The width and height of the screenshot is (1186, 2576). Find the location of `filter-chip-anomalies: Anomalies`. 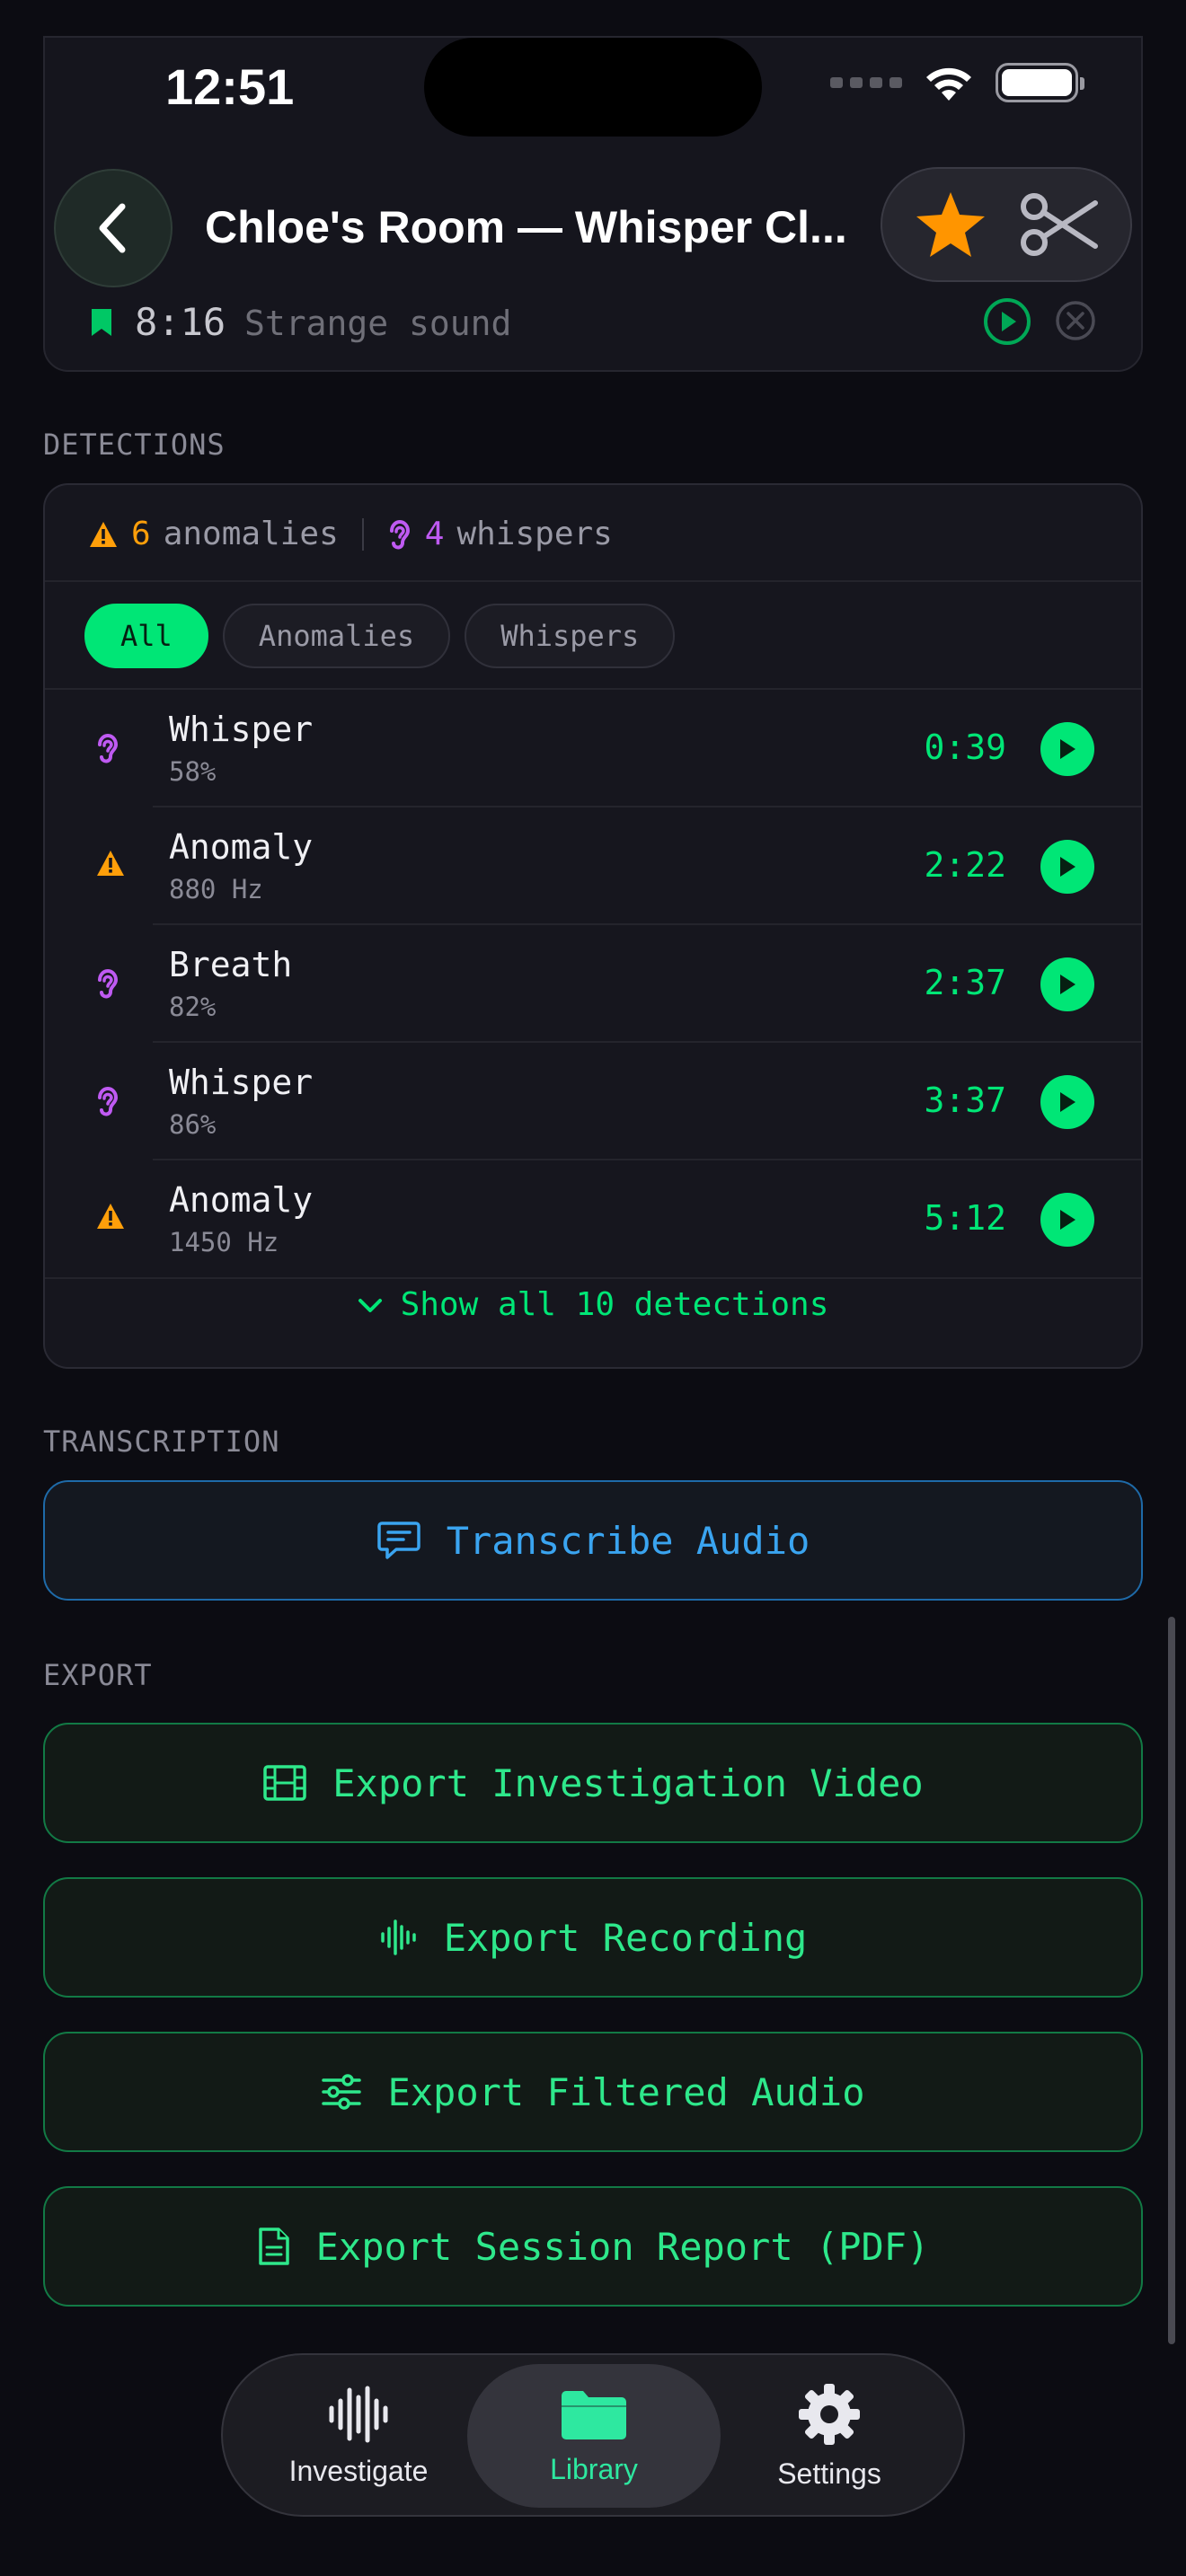

filter-chip-anomalies: Anomalies is located at coordinates (336, 636).